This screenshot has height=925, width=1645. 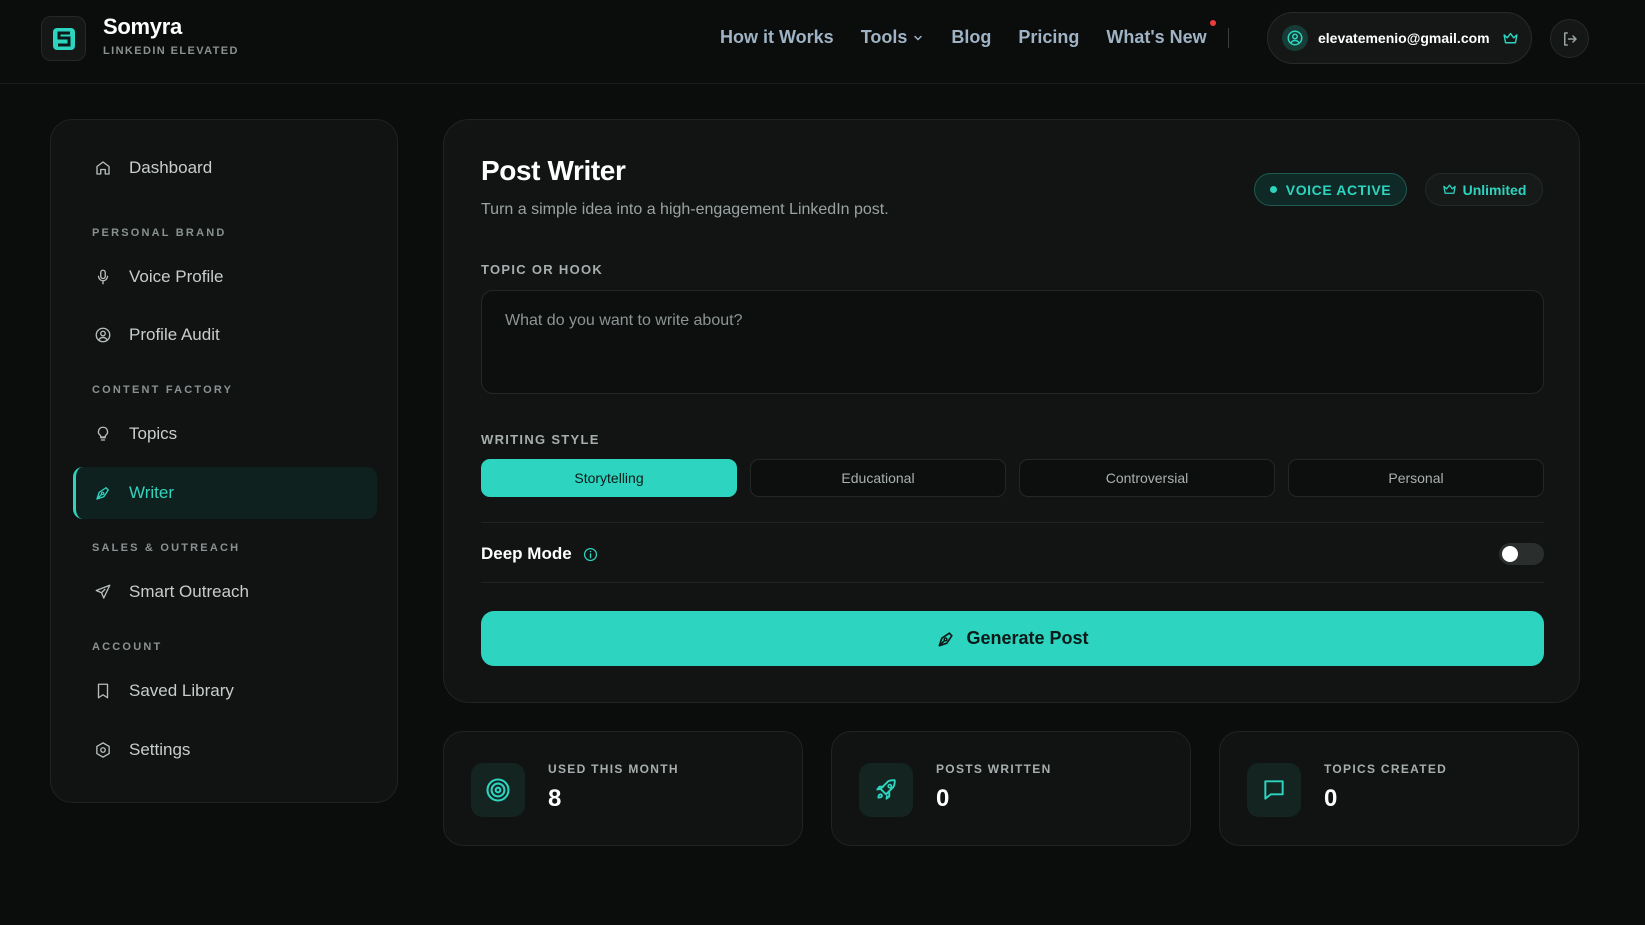 I want to click on plan-badge-label: Unlimited, so click(x=1494, y=189).